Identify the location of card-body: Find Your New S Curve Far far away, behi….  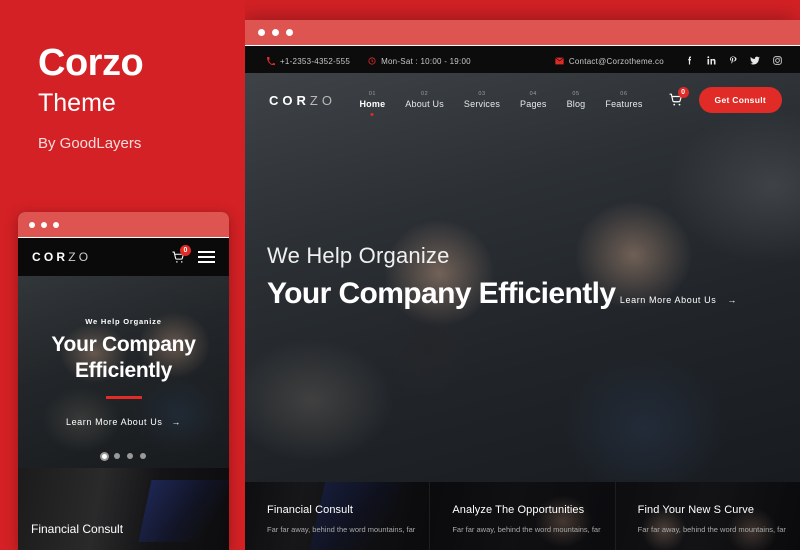
(712, 520).